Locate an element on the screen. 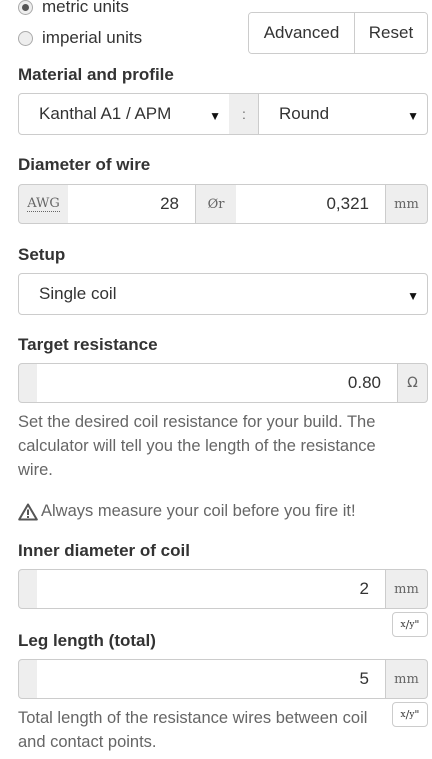  metric-units-radio: metric units is located at coordinates (73, 8).